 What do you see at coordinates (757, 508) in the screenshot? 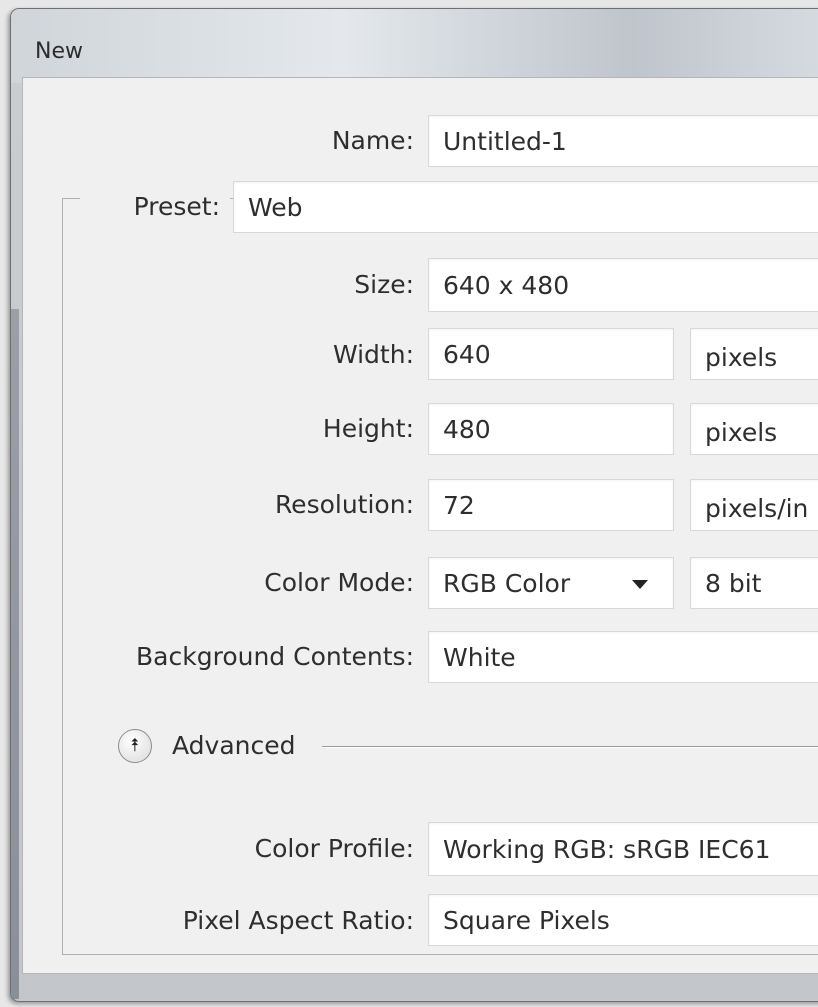
I see `resolution-unit-value: pixels/in` at bounding box center [757, 508].